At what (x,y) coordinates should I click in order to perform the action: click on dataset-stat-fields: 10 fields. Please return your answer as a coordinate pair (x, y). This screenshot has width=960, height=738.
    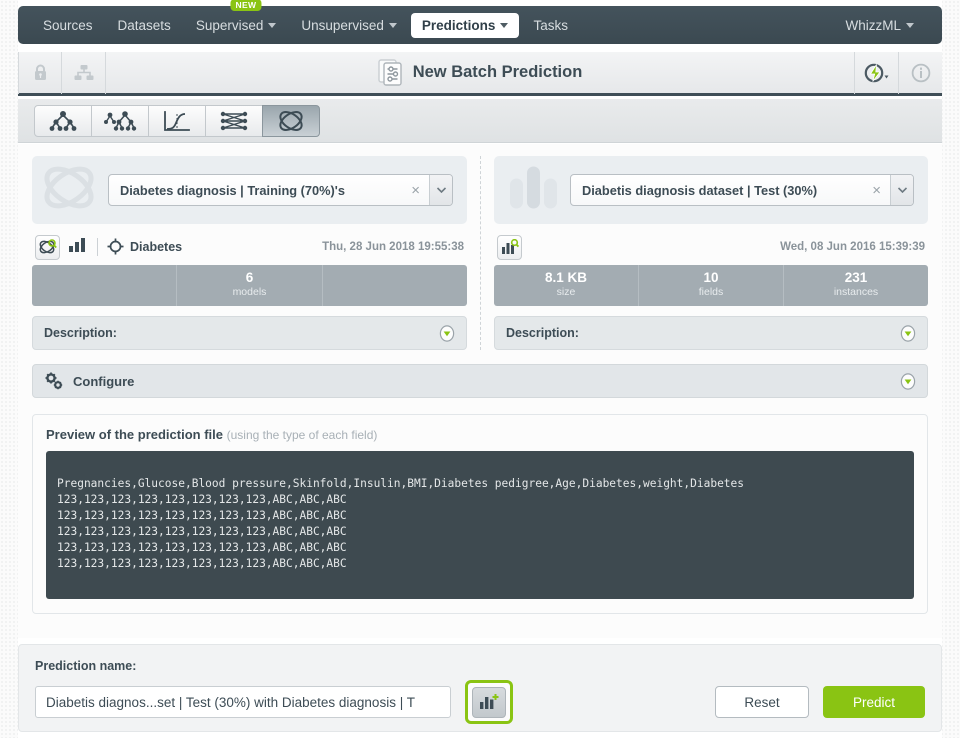
    Looking at the image, I should click on (711, 285).